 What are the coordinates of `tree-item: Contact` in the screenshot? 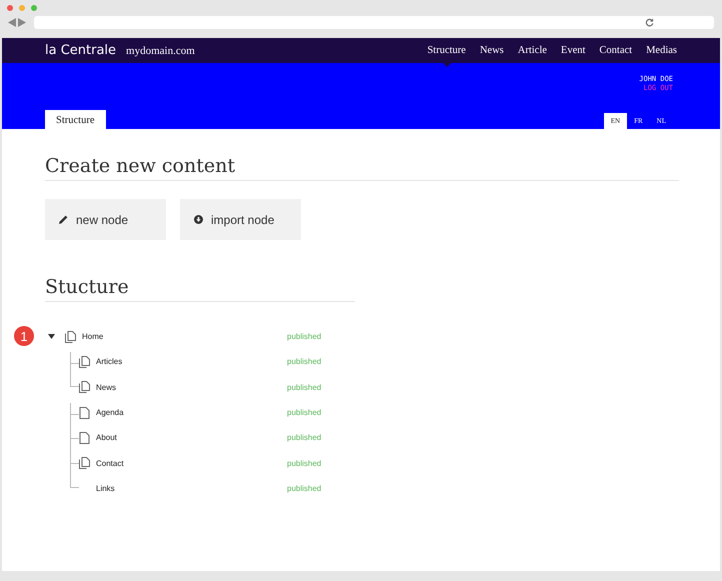 It's located at (191, 463).